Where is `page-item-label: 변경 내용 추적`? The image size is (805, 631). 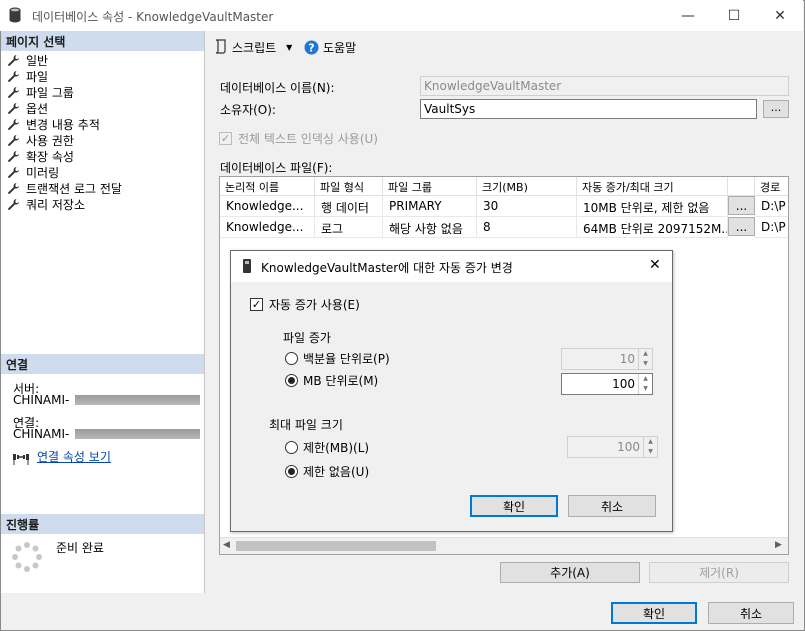 page-item-label: 변경 내용 추적 is located at coordinates (63, 124).